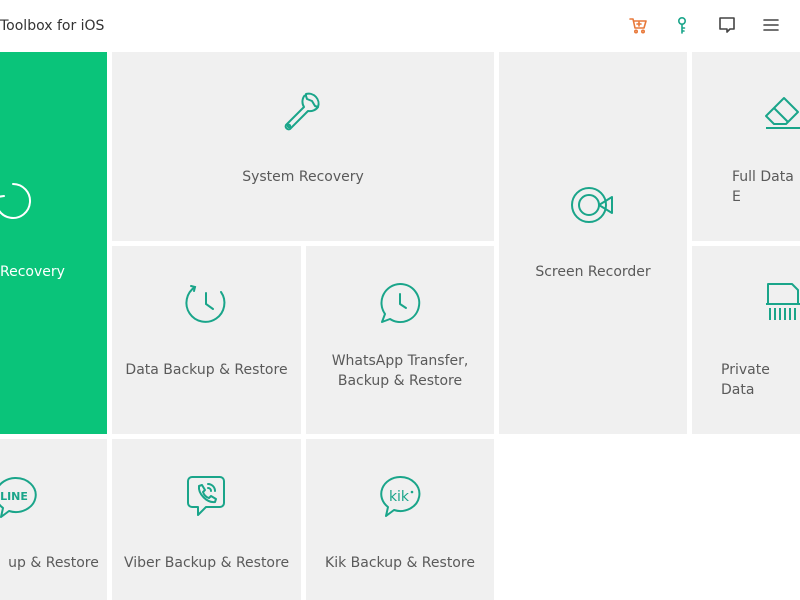  I want to click on tile-whatsapp: WhatsApp Transfer, Backup & Restore, so click(400, 340).